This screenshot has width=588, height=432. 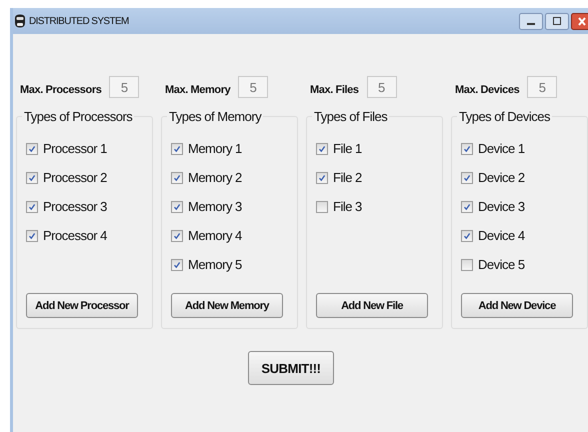 What do you see at coordinates (215, 177) in the screenshot?
I see `checkbox-label: Memory 2` at bounding box center [215, 177].